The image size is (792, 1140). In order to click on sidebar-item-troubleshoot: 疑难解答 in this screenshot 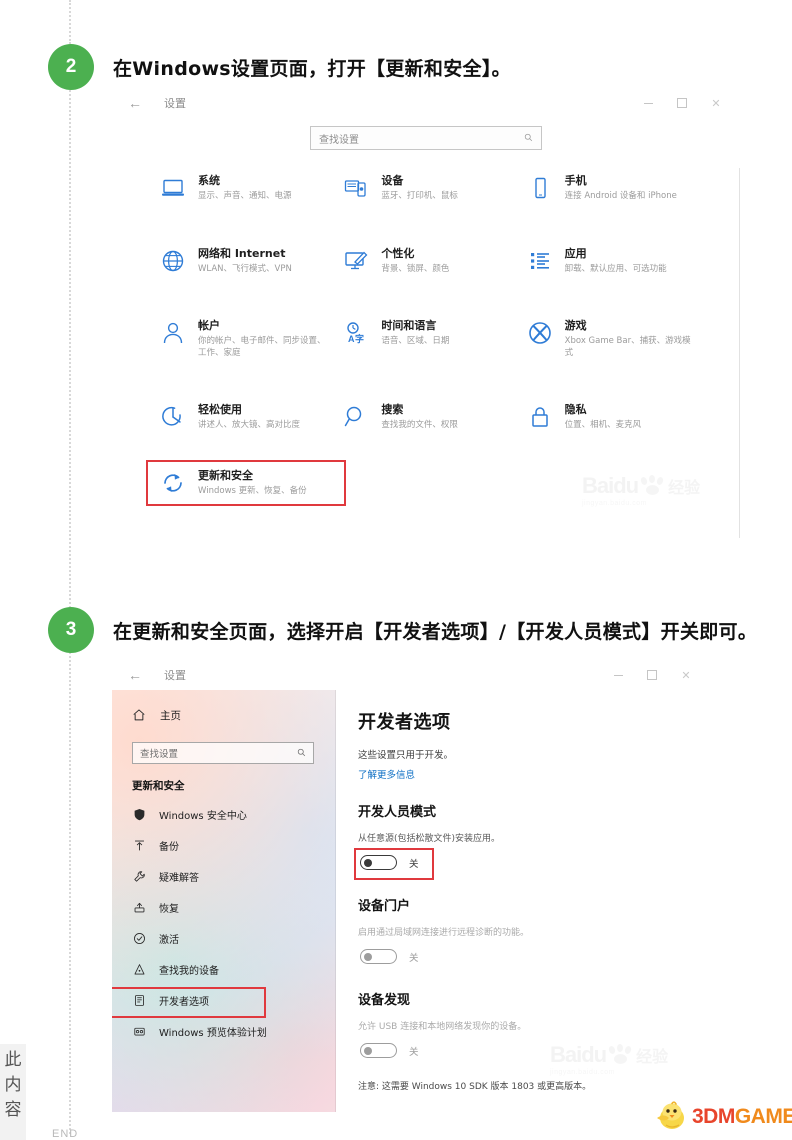, I will do `click(224, 876)`.